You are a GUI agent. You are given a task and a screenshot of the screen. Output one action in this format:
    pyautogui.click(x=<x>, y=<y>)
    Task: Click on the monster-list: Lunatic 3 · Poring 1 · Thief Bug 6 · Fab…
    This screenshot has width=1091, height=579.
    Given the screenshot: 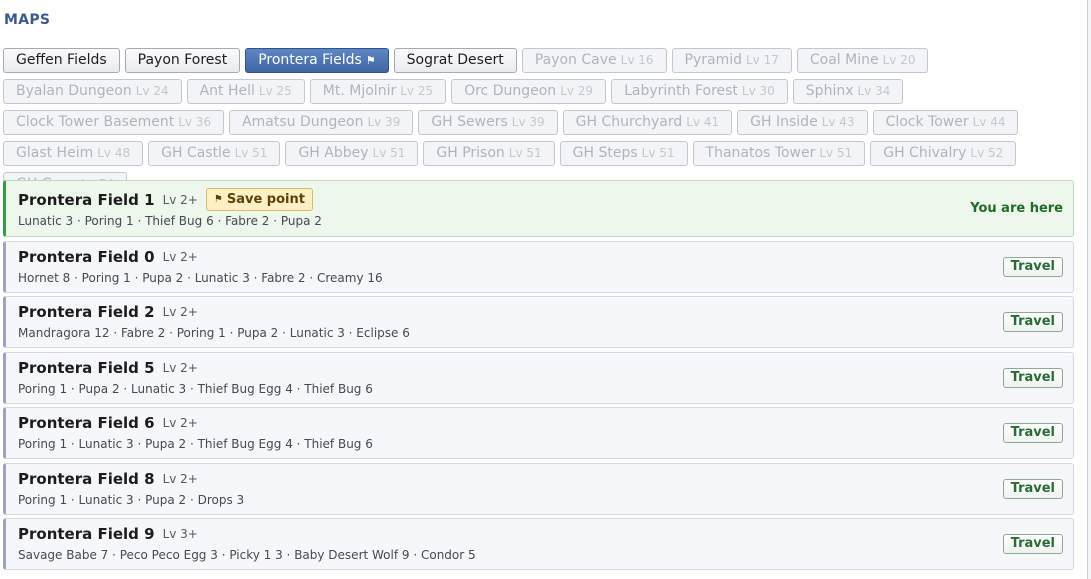 What is the action you would take?
    pyautogui.click(x=170, y=221)
    